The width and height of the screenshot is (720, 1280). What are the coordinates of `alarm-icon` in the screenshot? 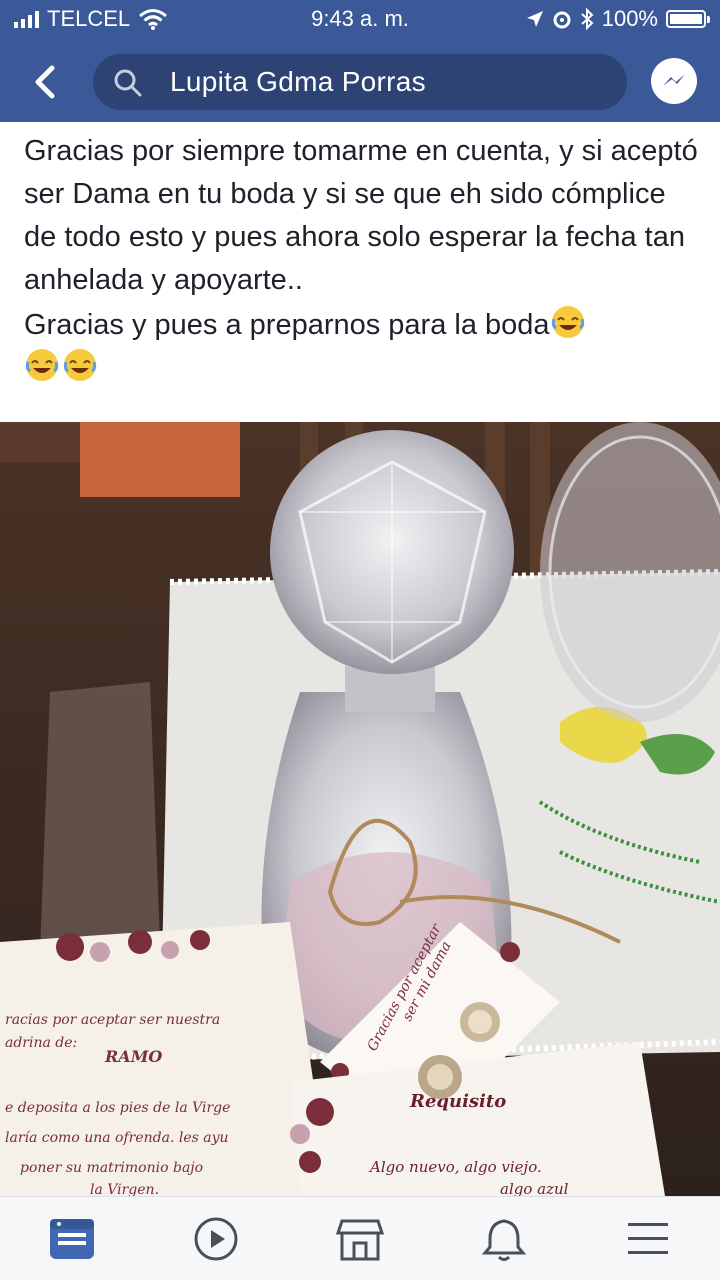 It's located at (562, 20).